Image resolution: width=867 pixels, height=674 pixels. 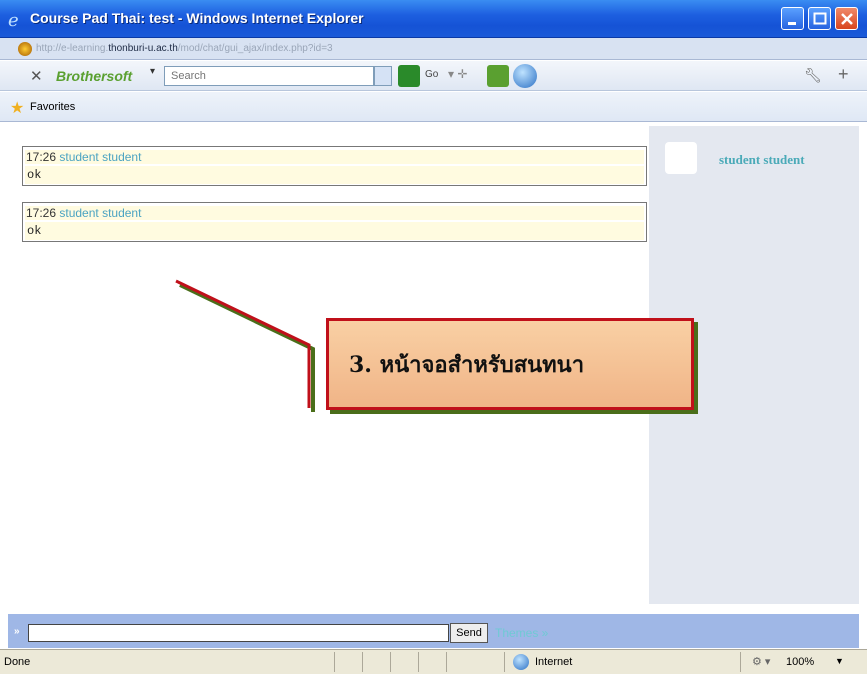 I want to click on user-list-item: student student, so click(x=762, y=160).